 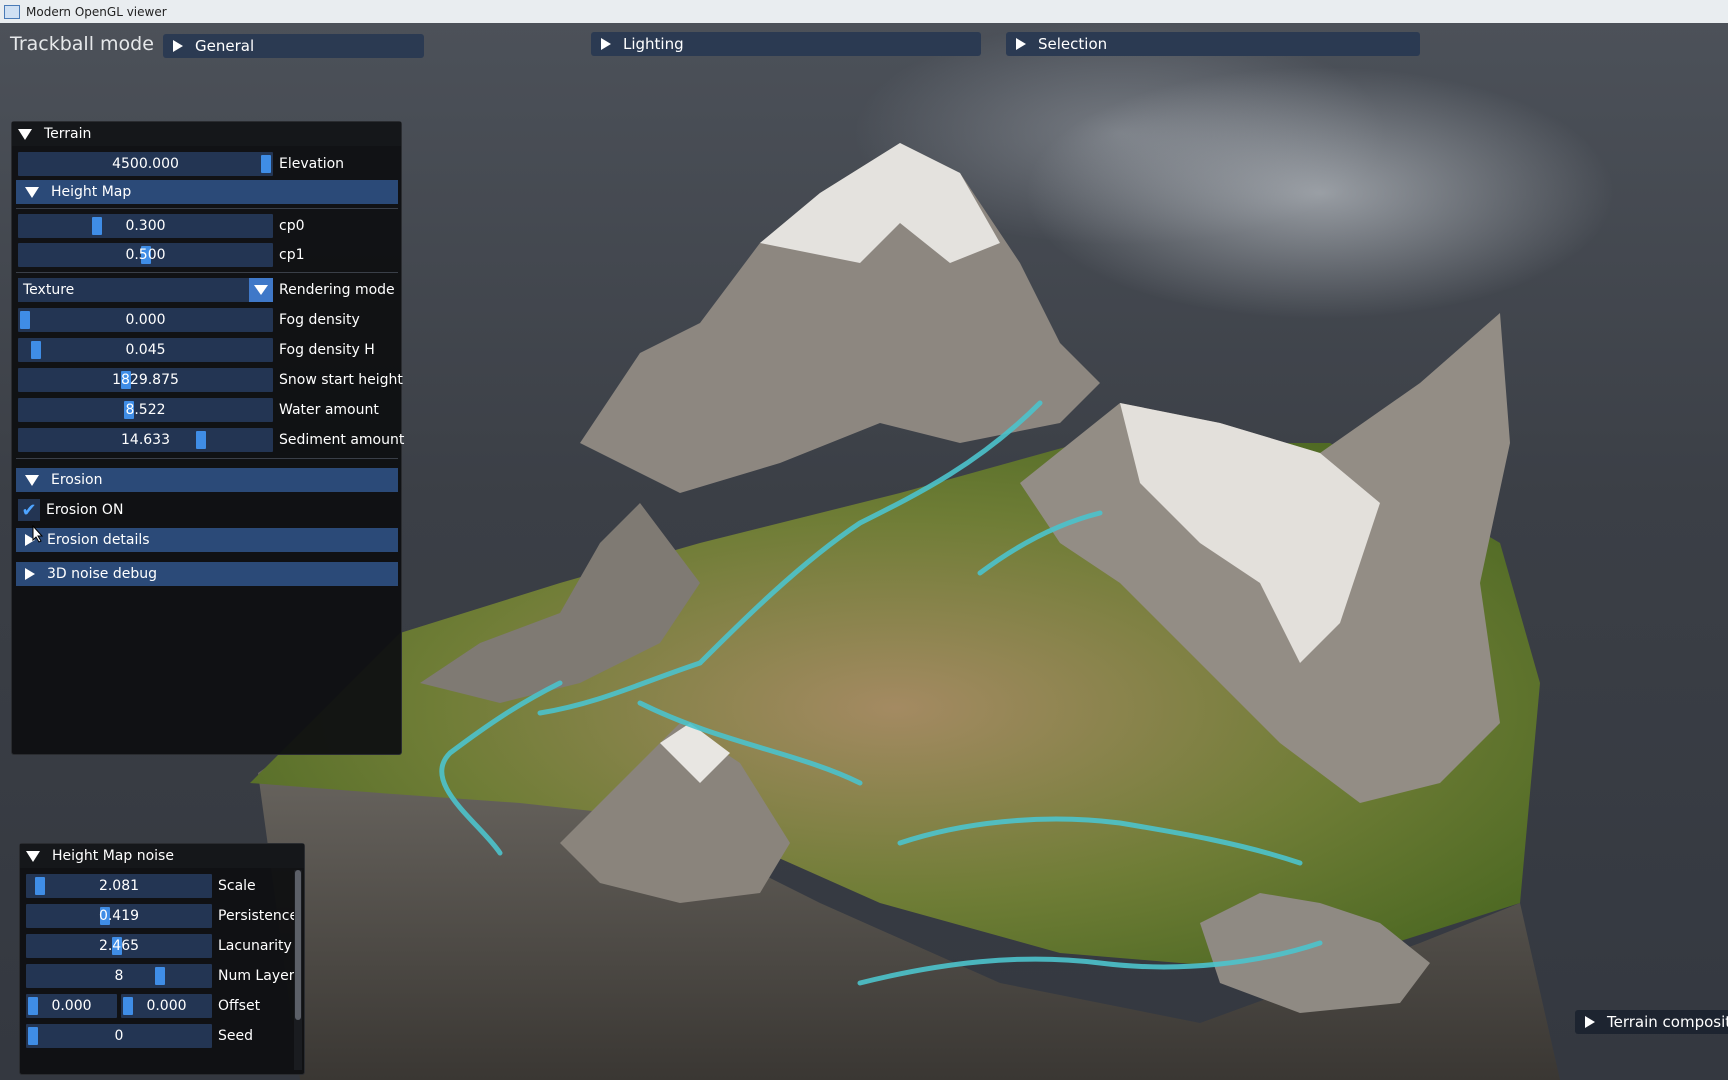 I want to click on rendering-mode-value: Texture, so click(x=49, y=290).